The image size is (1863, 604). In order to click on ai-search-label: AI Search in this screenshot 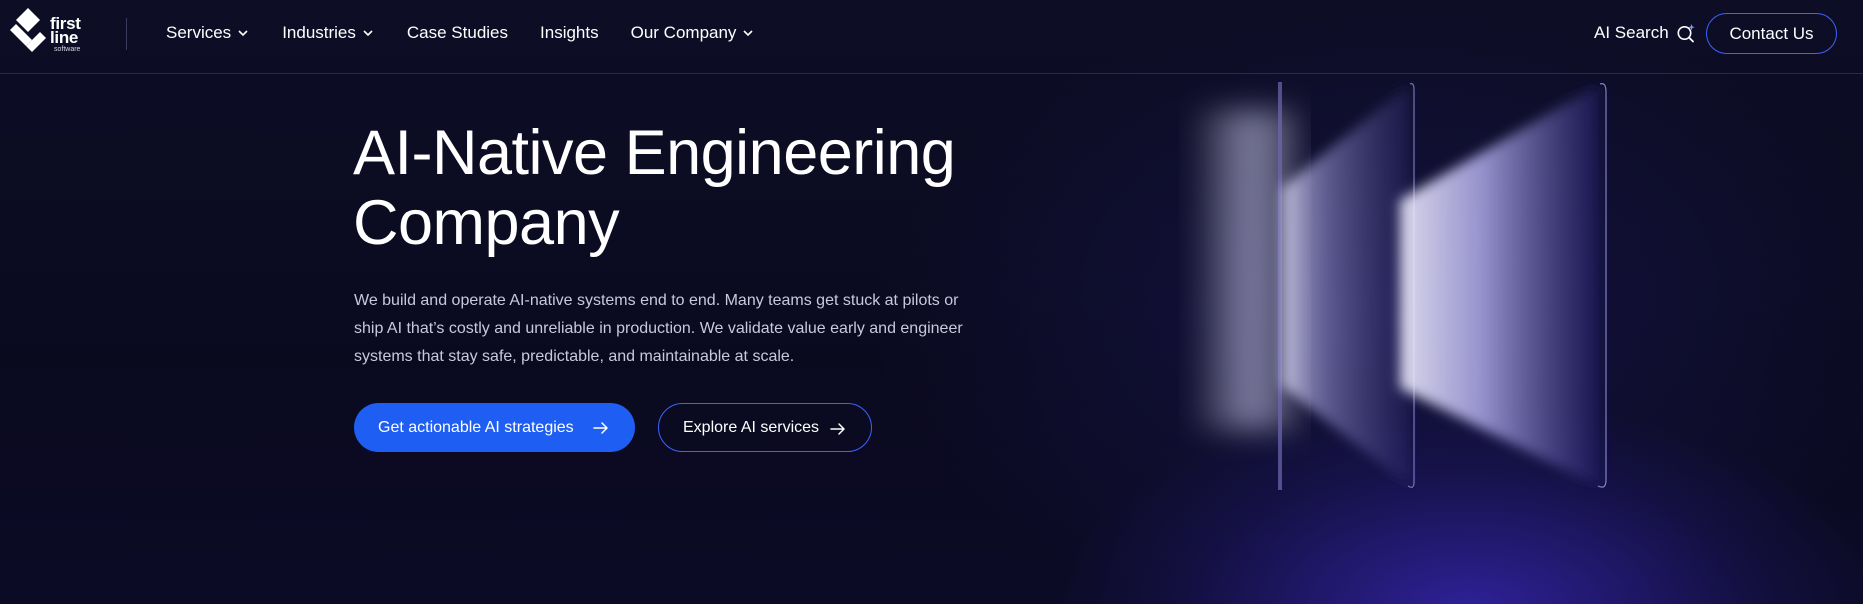, I will do `click(1631, 32)`.